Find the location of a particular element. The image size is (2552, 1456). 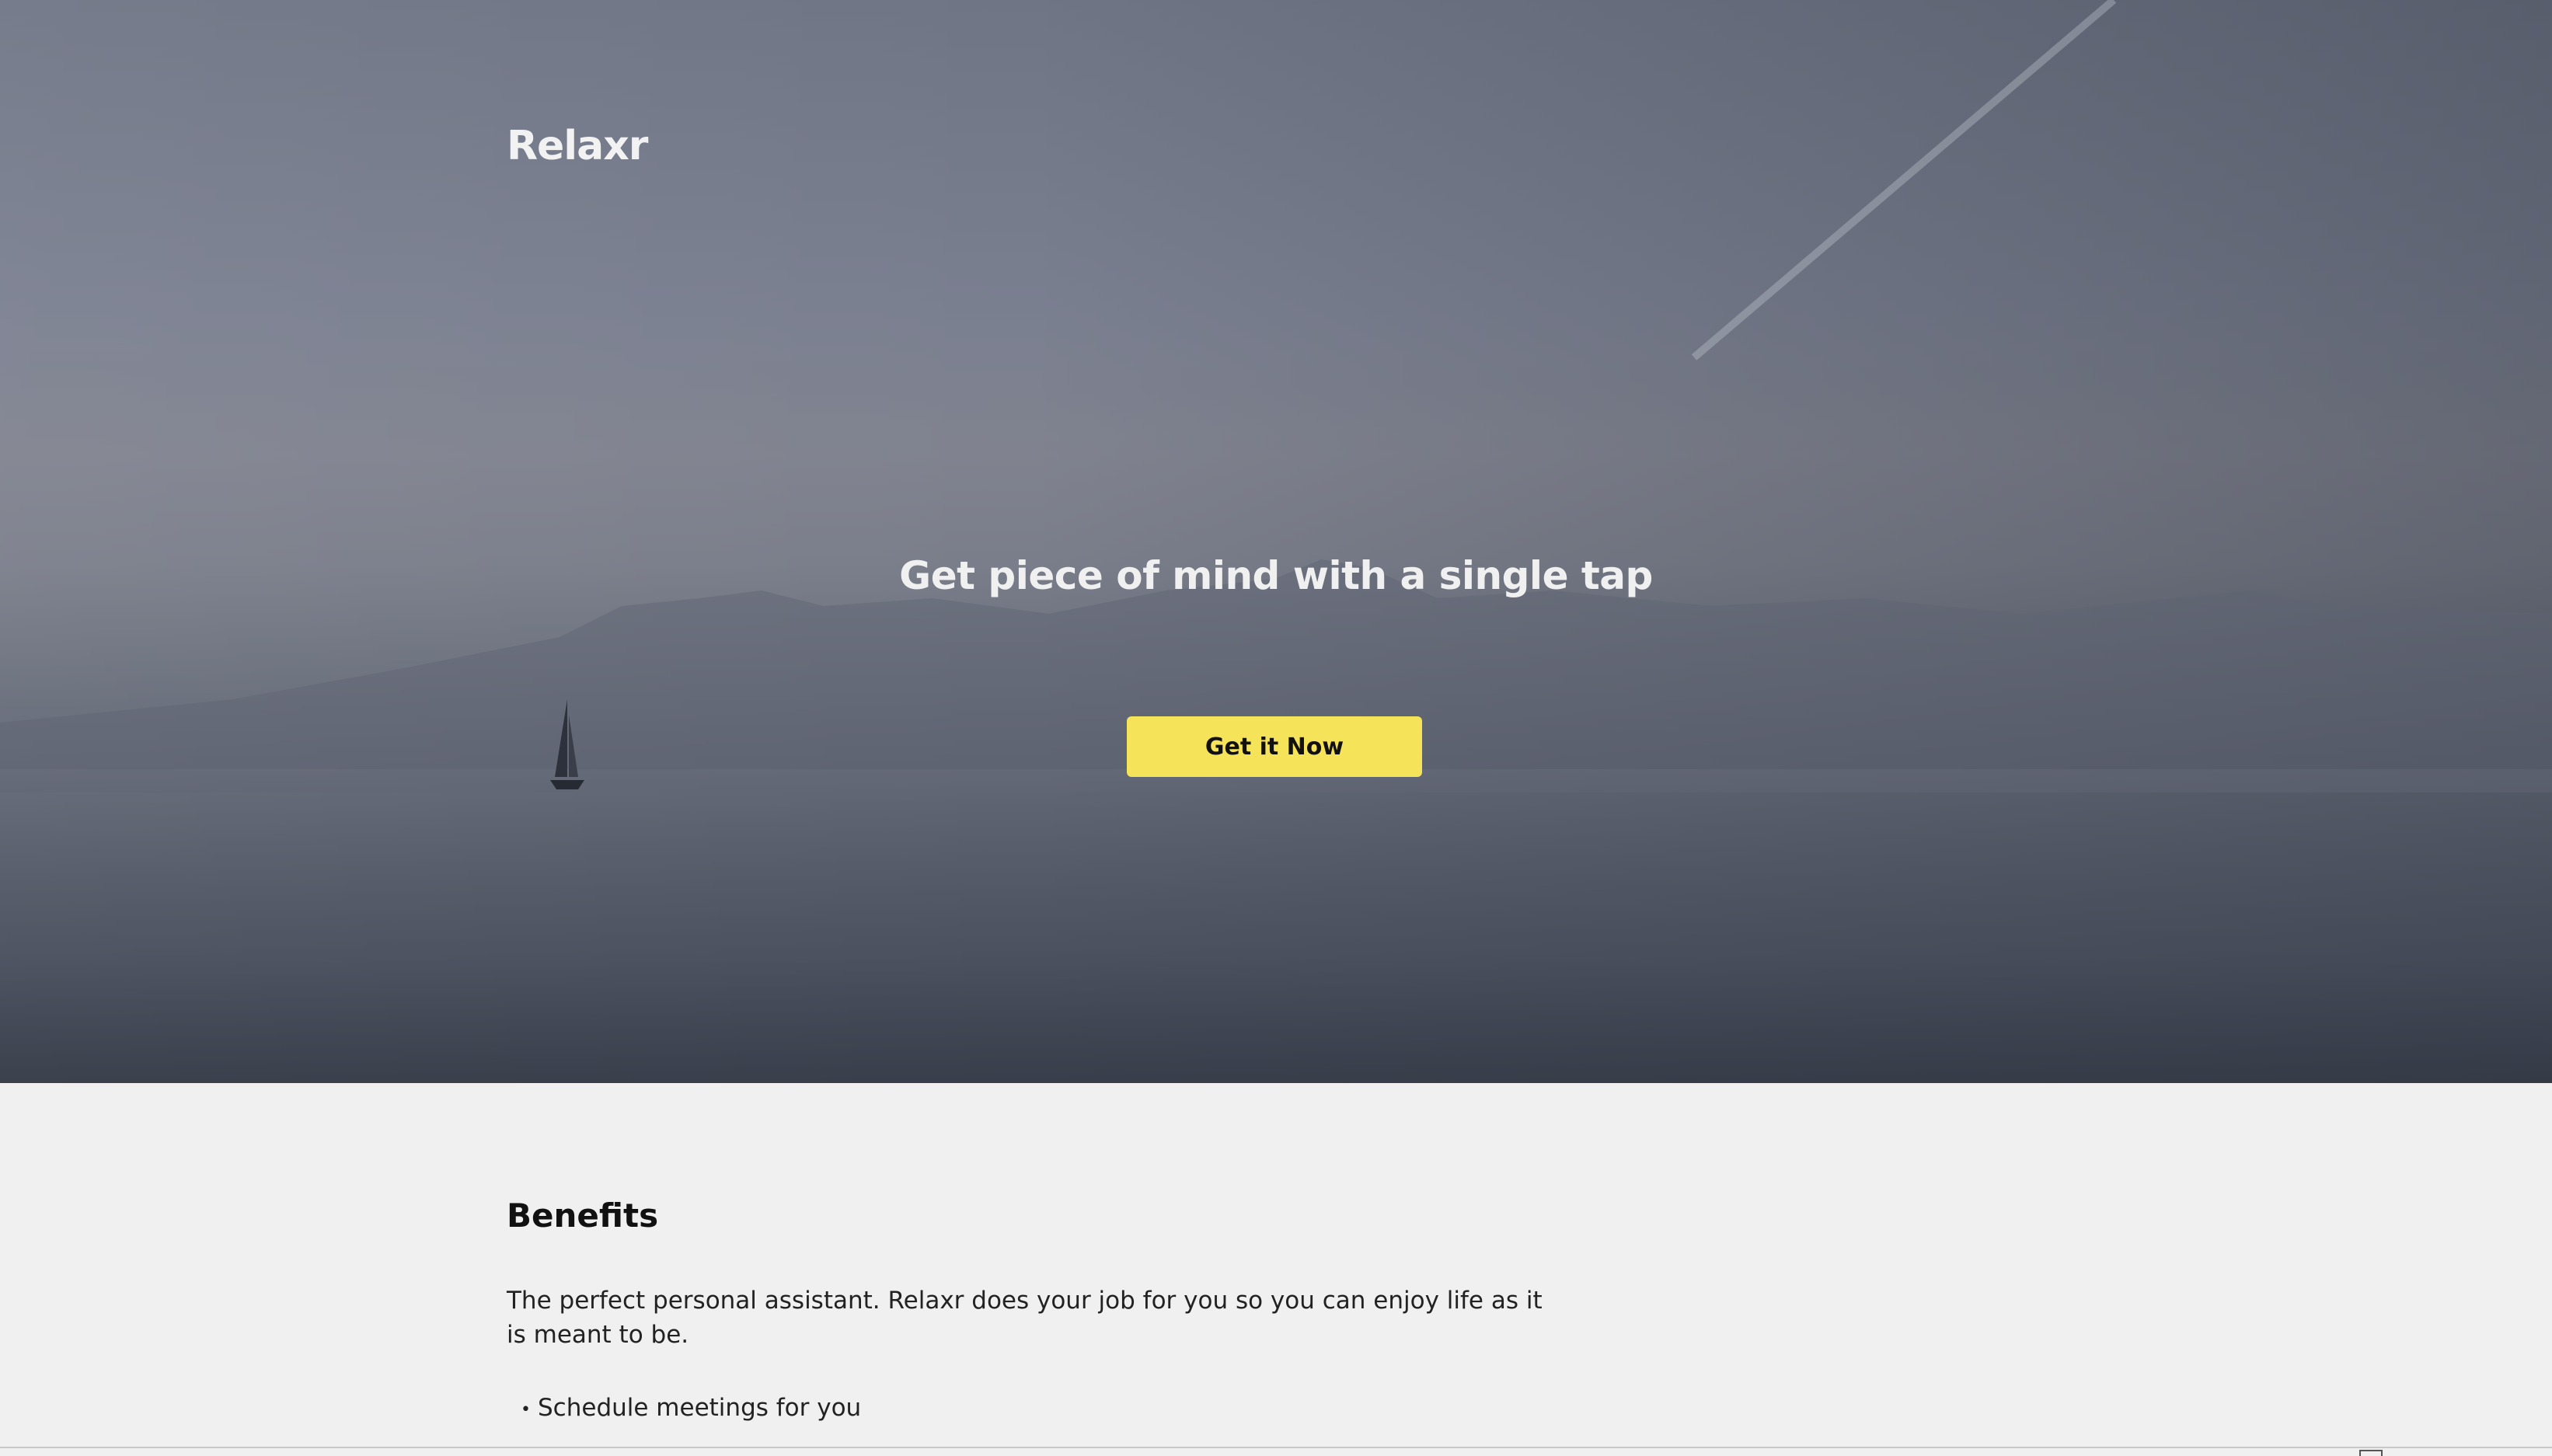

list-item: Schedule meetings for you is located at coordinates (684, 1410).